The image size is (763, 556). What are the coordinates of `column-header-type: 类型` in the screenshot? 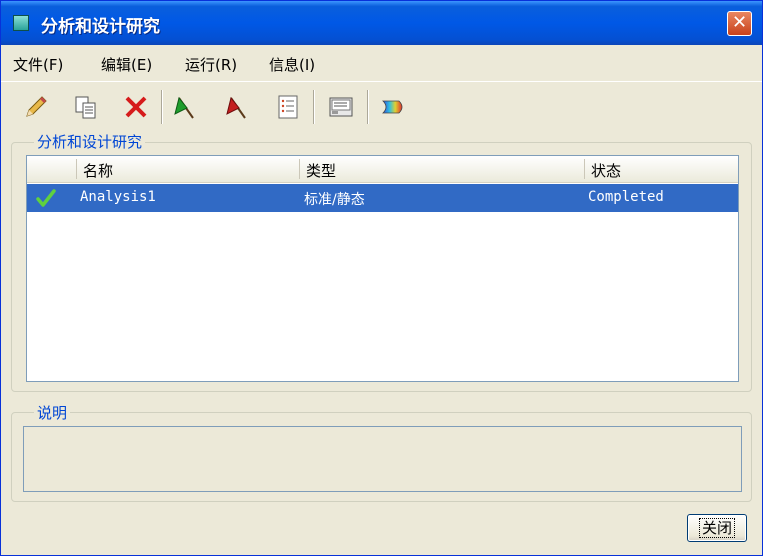 It's located at (321, 170).